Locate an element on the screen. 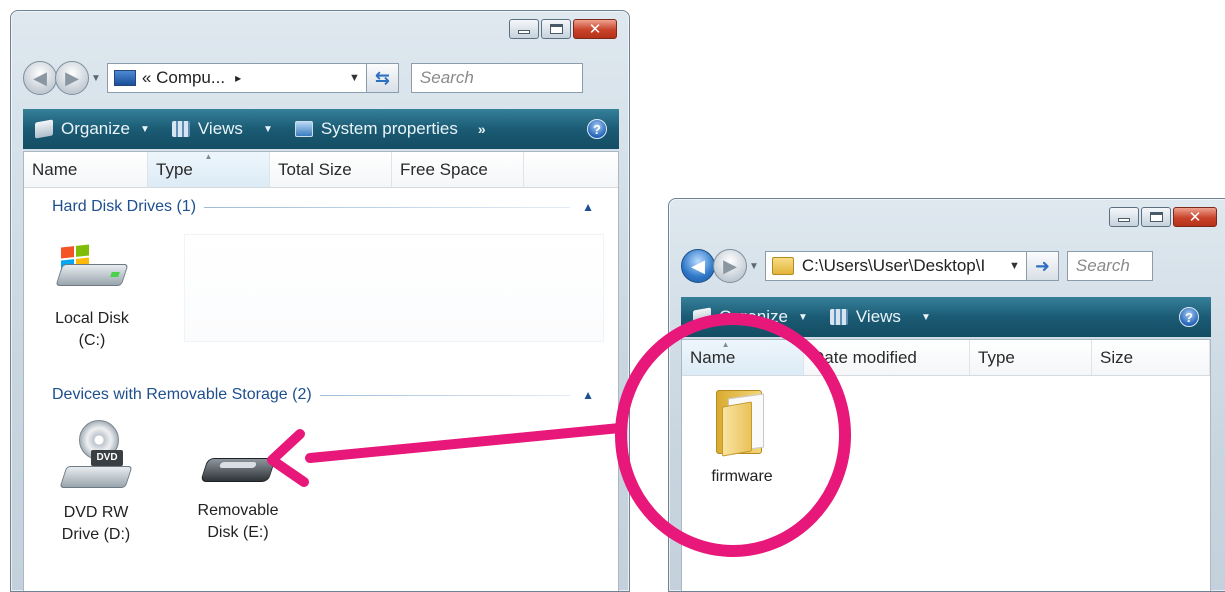  group-title: Hard Disk Drives (1) is located at coordinates (124, 206).